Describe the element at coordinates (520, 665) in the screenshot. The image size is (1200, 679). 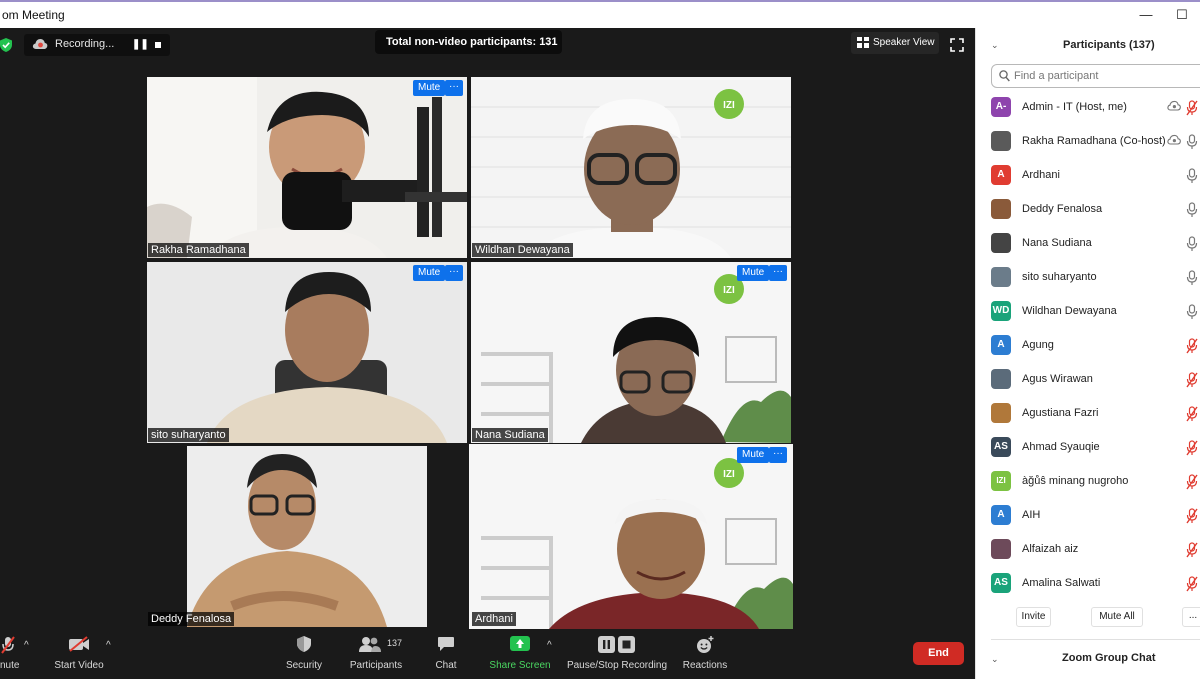
I see `share-screen-label: Share Screen` at that location.